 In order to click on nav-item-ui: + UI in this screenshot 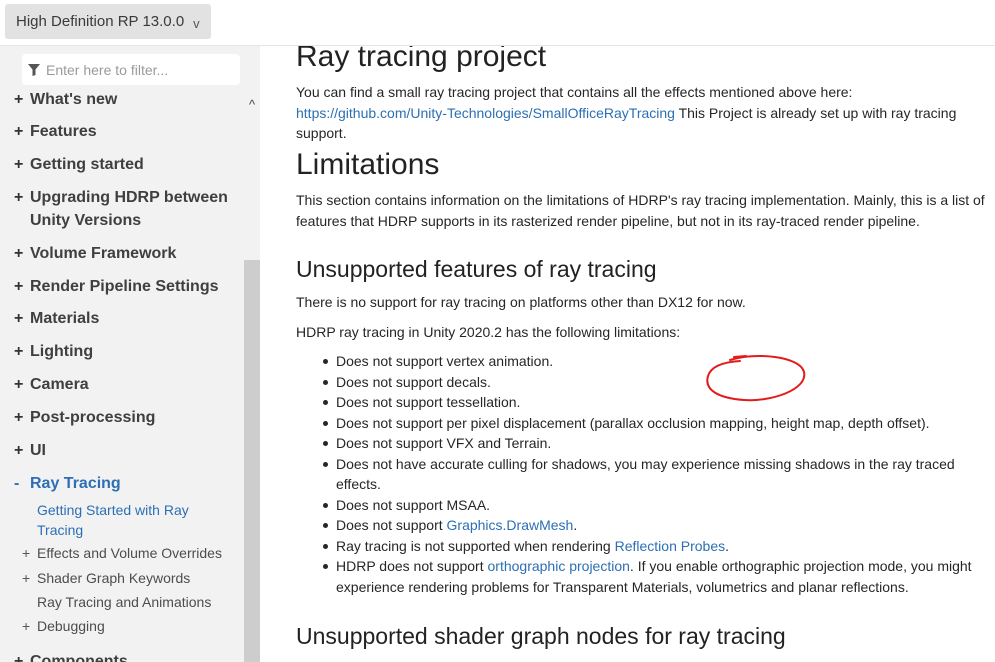, I will do `click(127, 450)`.